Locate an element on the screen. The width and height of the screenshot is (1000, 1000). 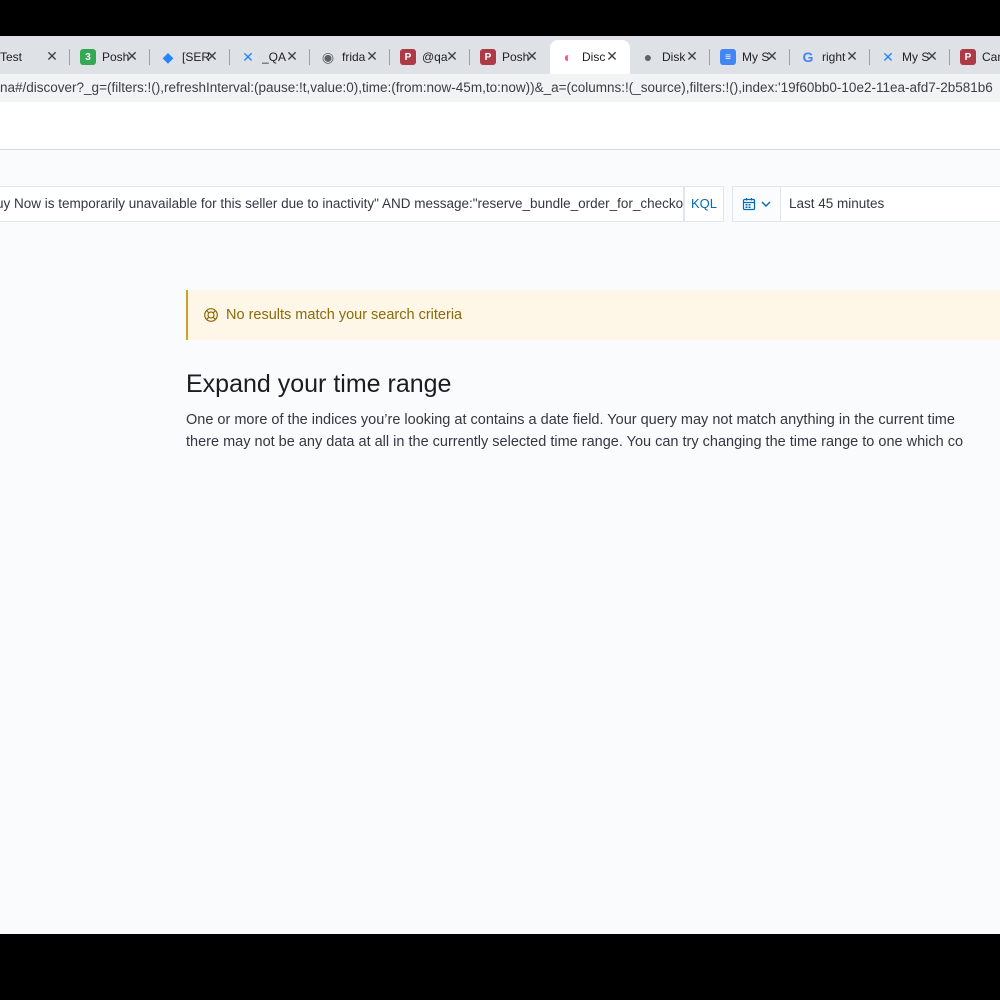
chevron-down-icon is located at coordinates (765, 204).